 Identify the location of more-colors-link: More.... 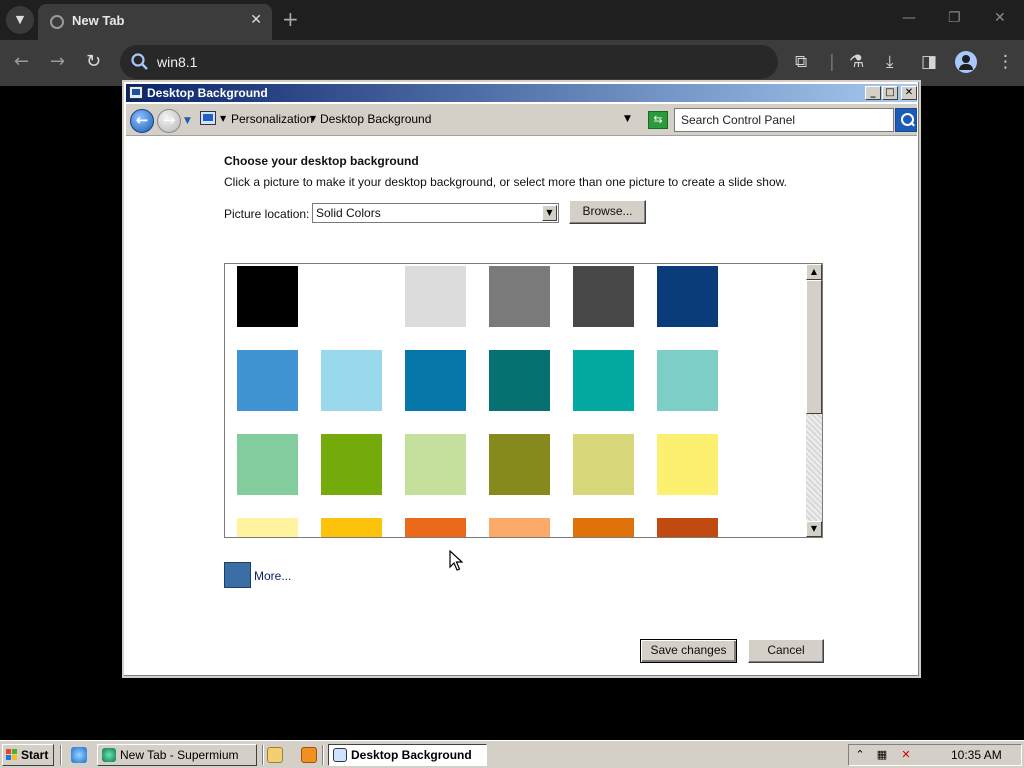
(272, 576).